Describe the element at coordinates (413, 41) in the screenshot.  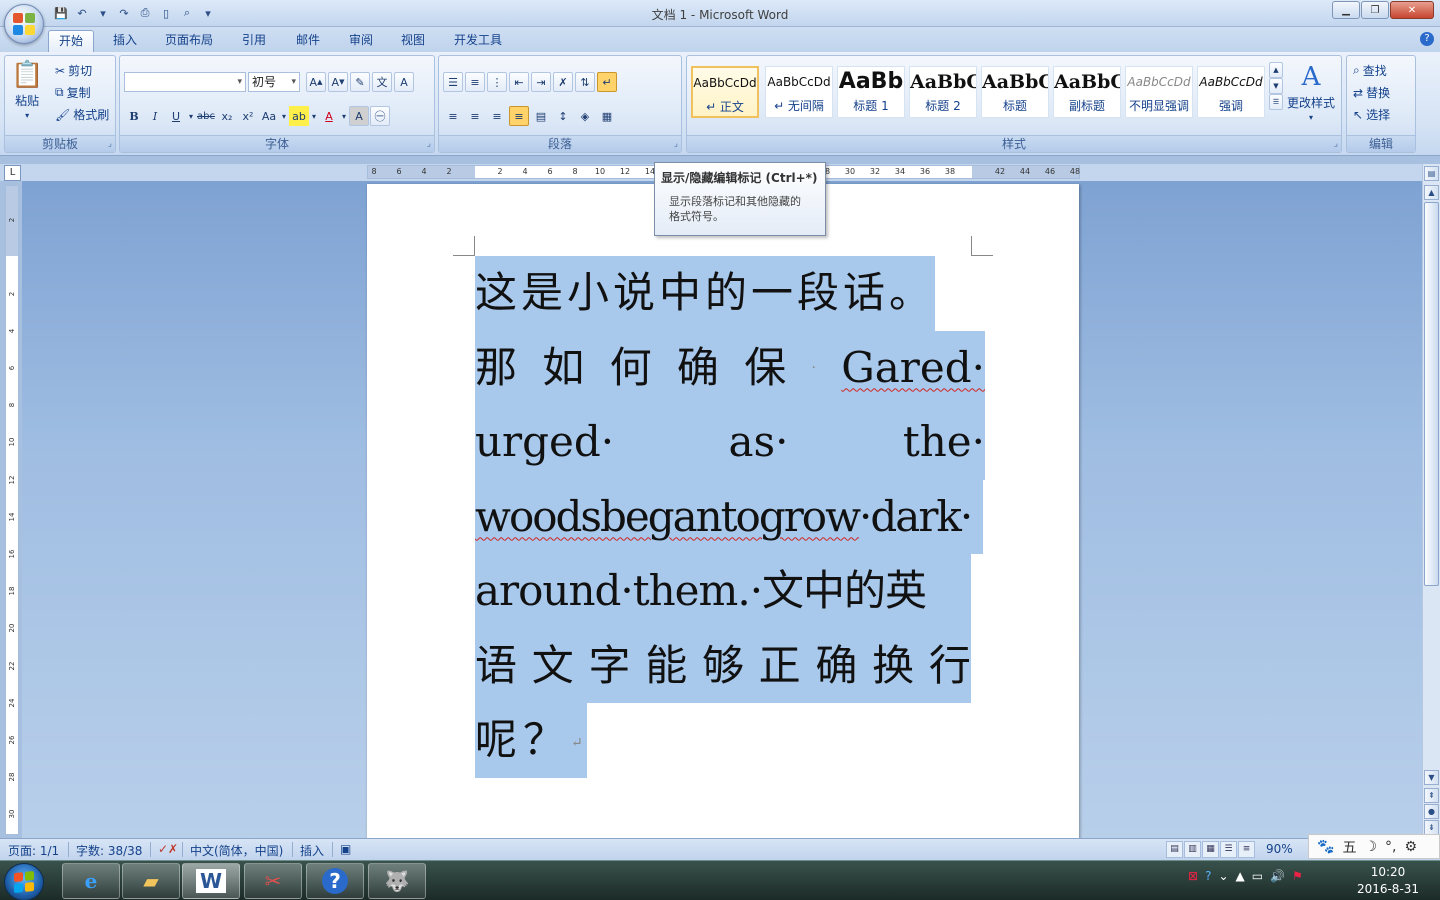
I see `tab-view: 视图` at that location.